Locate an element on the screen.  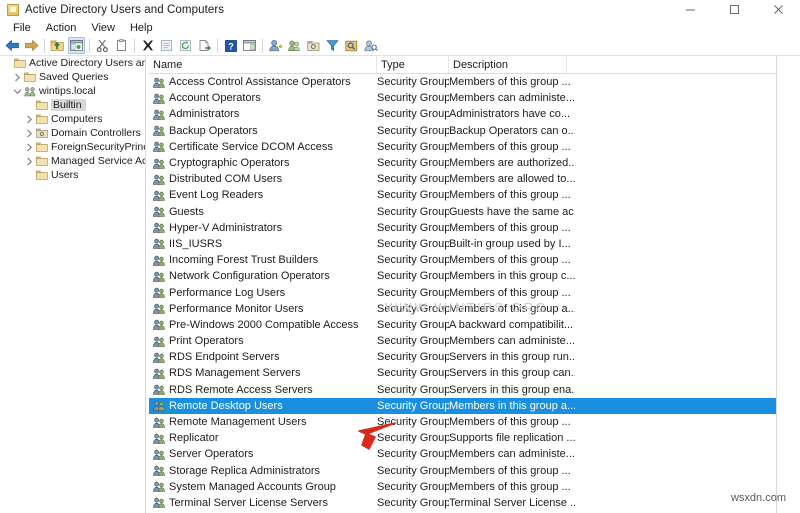
cell-name: Print Operators is located at coordinates (263, 341).